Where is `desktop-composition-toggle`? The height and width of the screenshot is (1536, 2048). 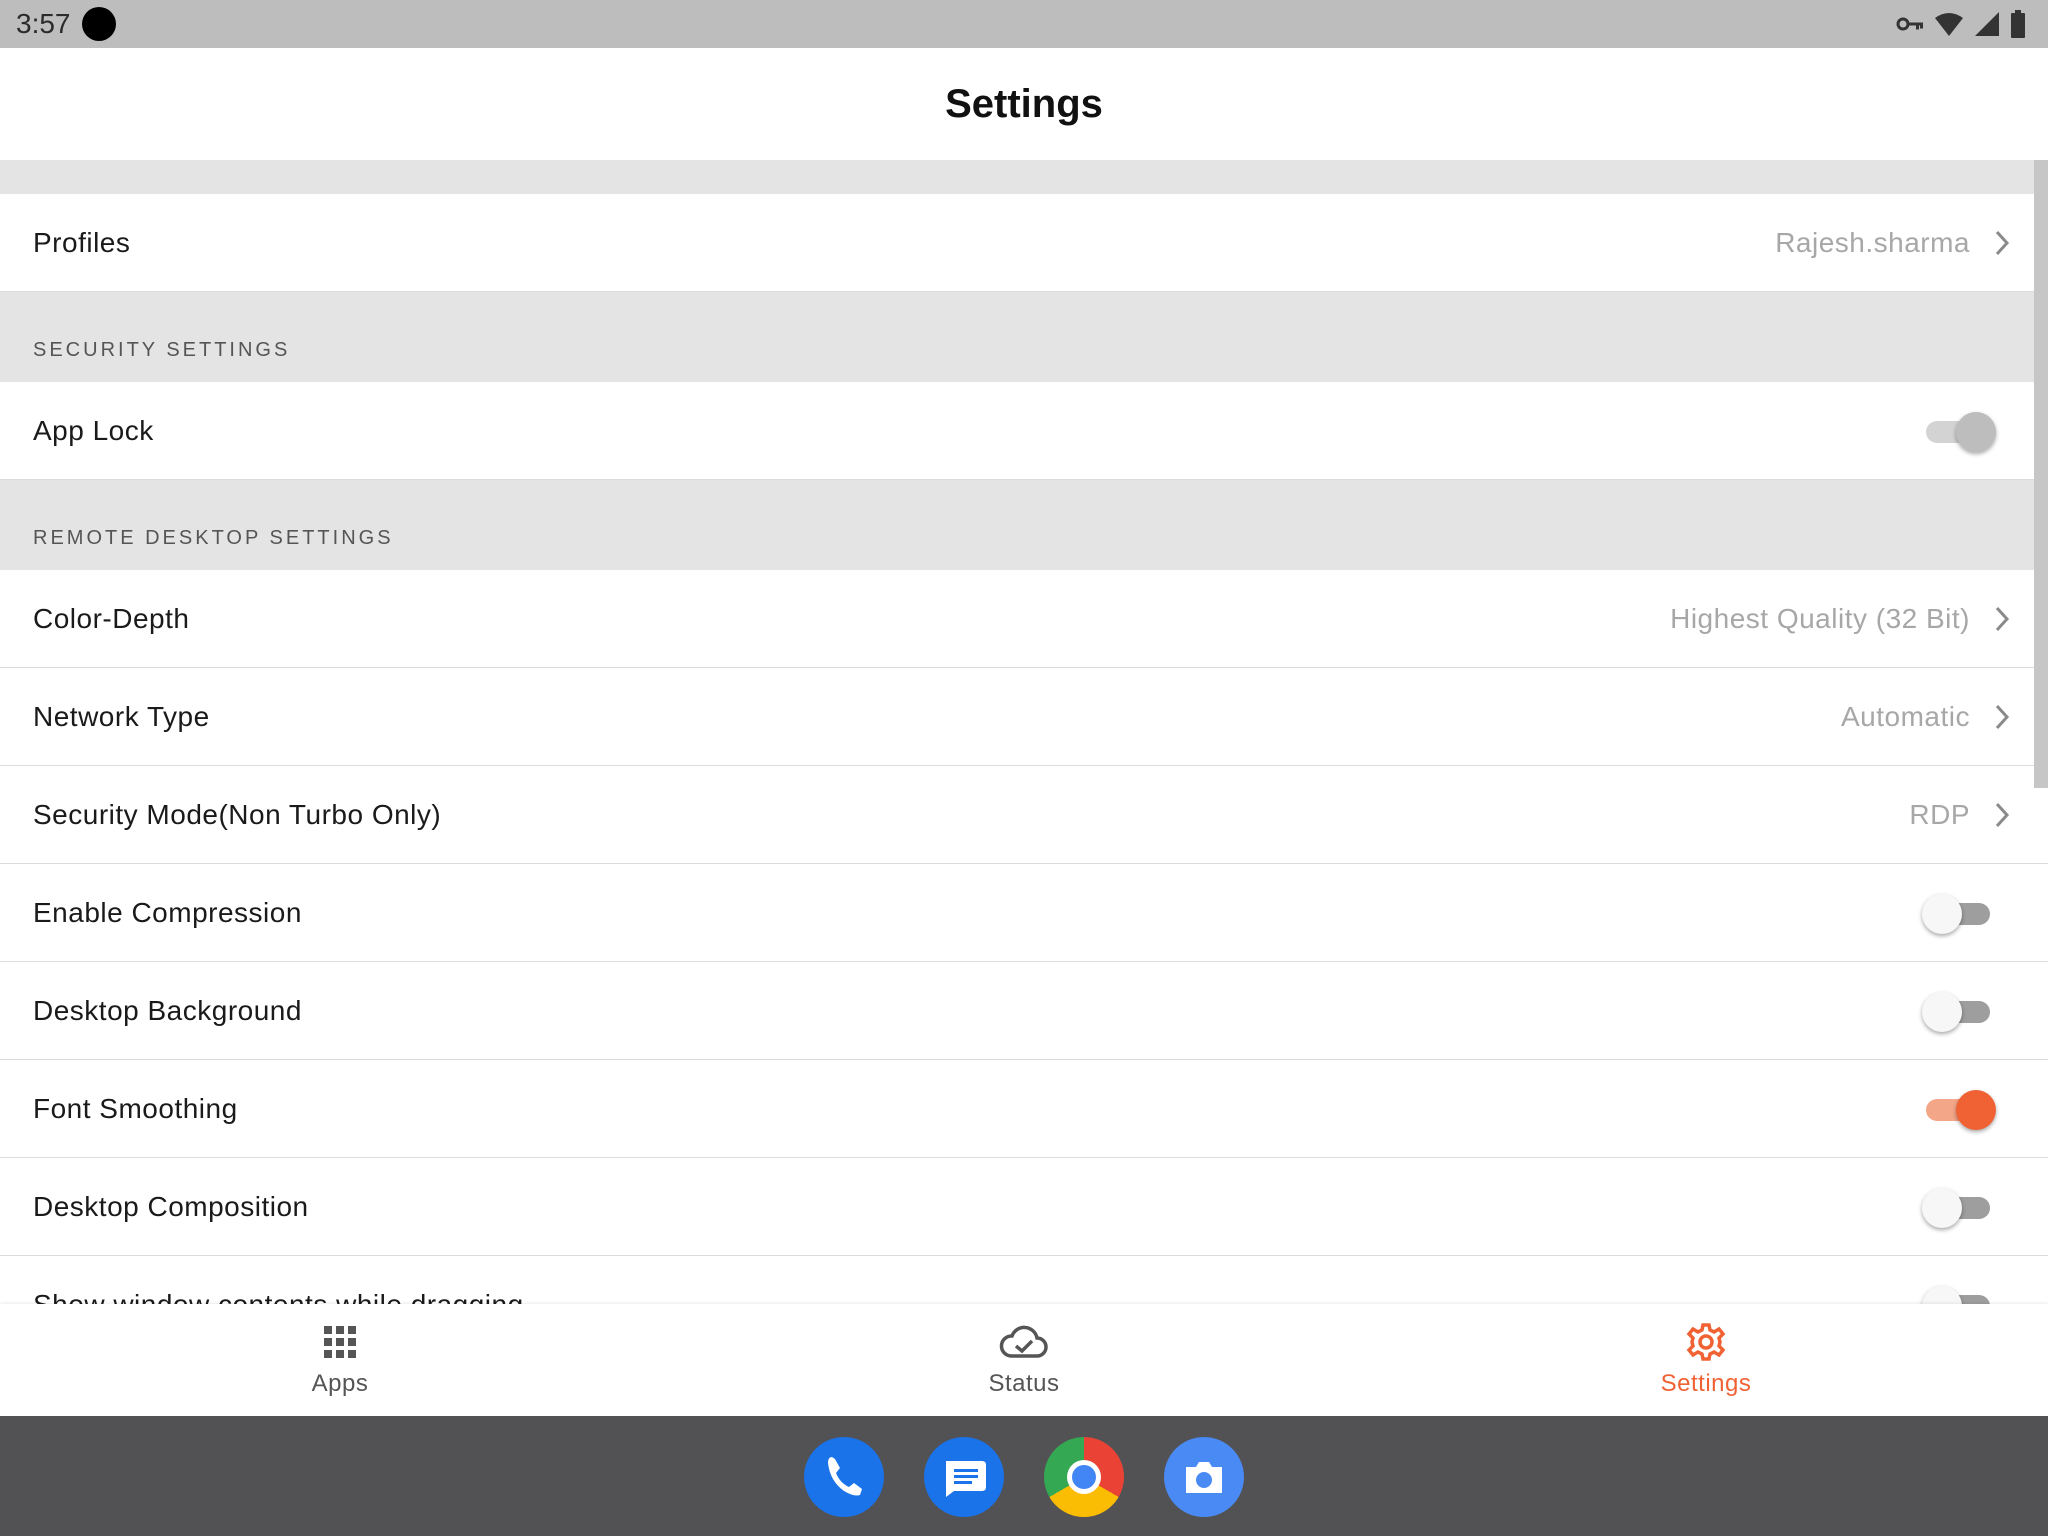
desktop-composition-toggle is located at coordinates (1958, 1207).